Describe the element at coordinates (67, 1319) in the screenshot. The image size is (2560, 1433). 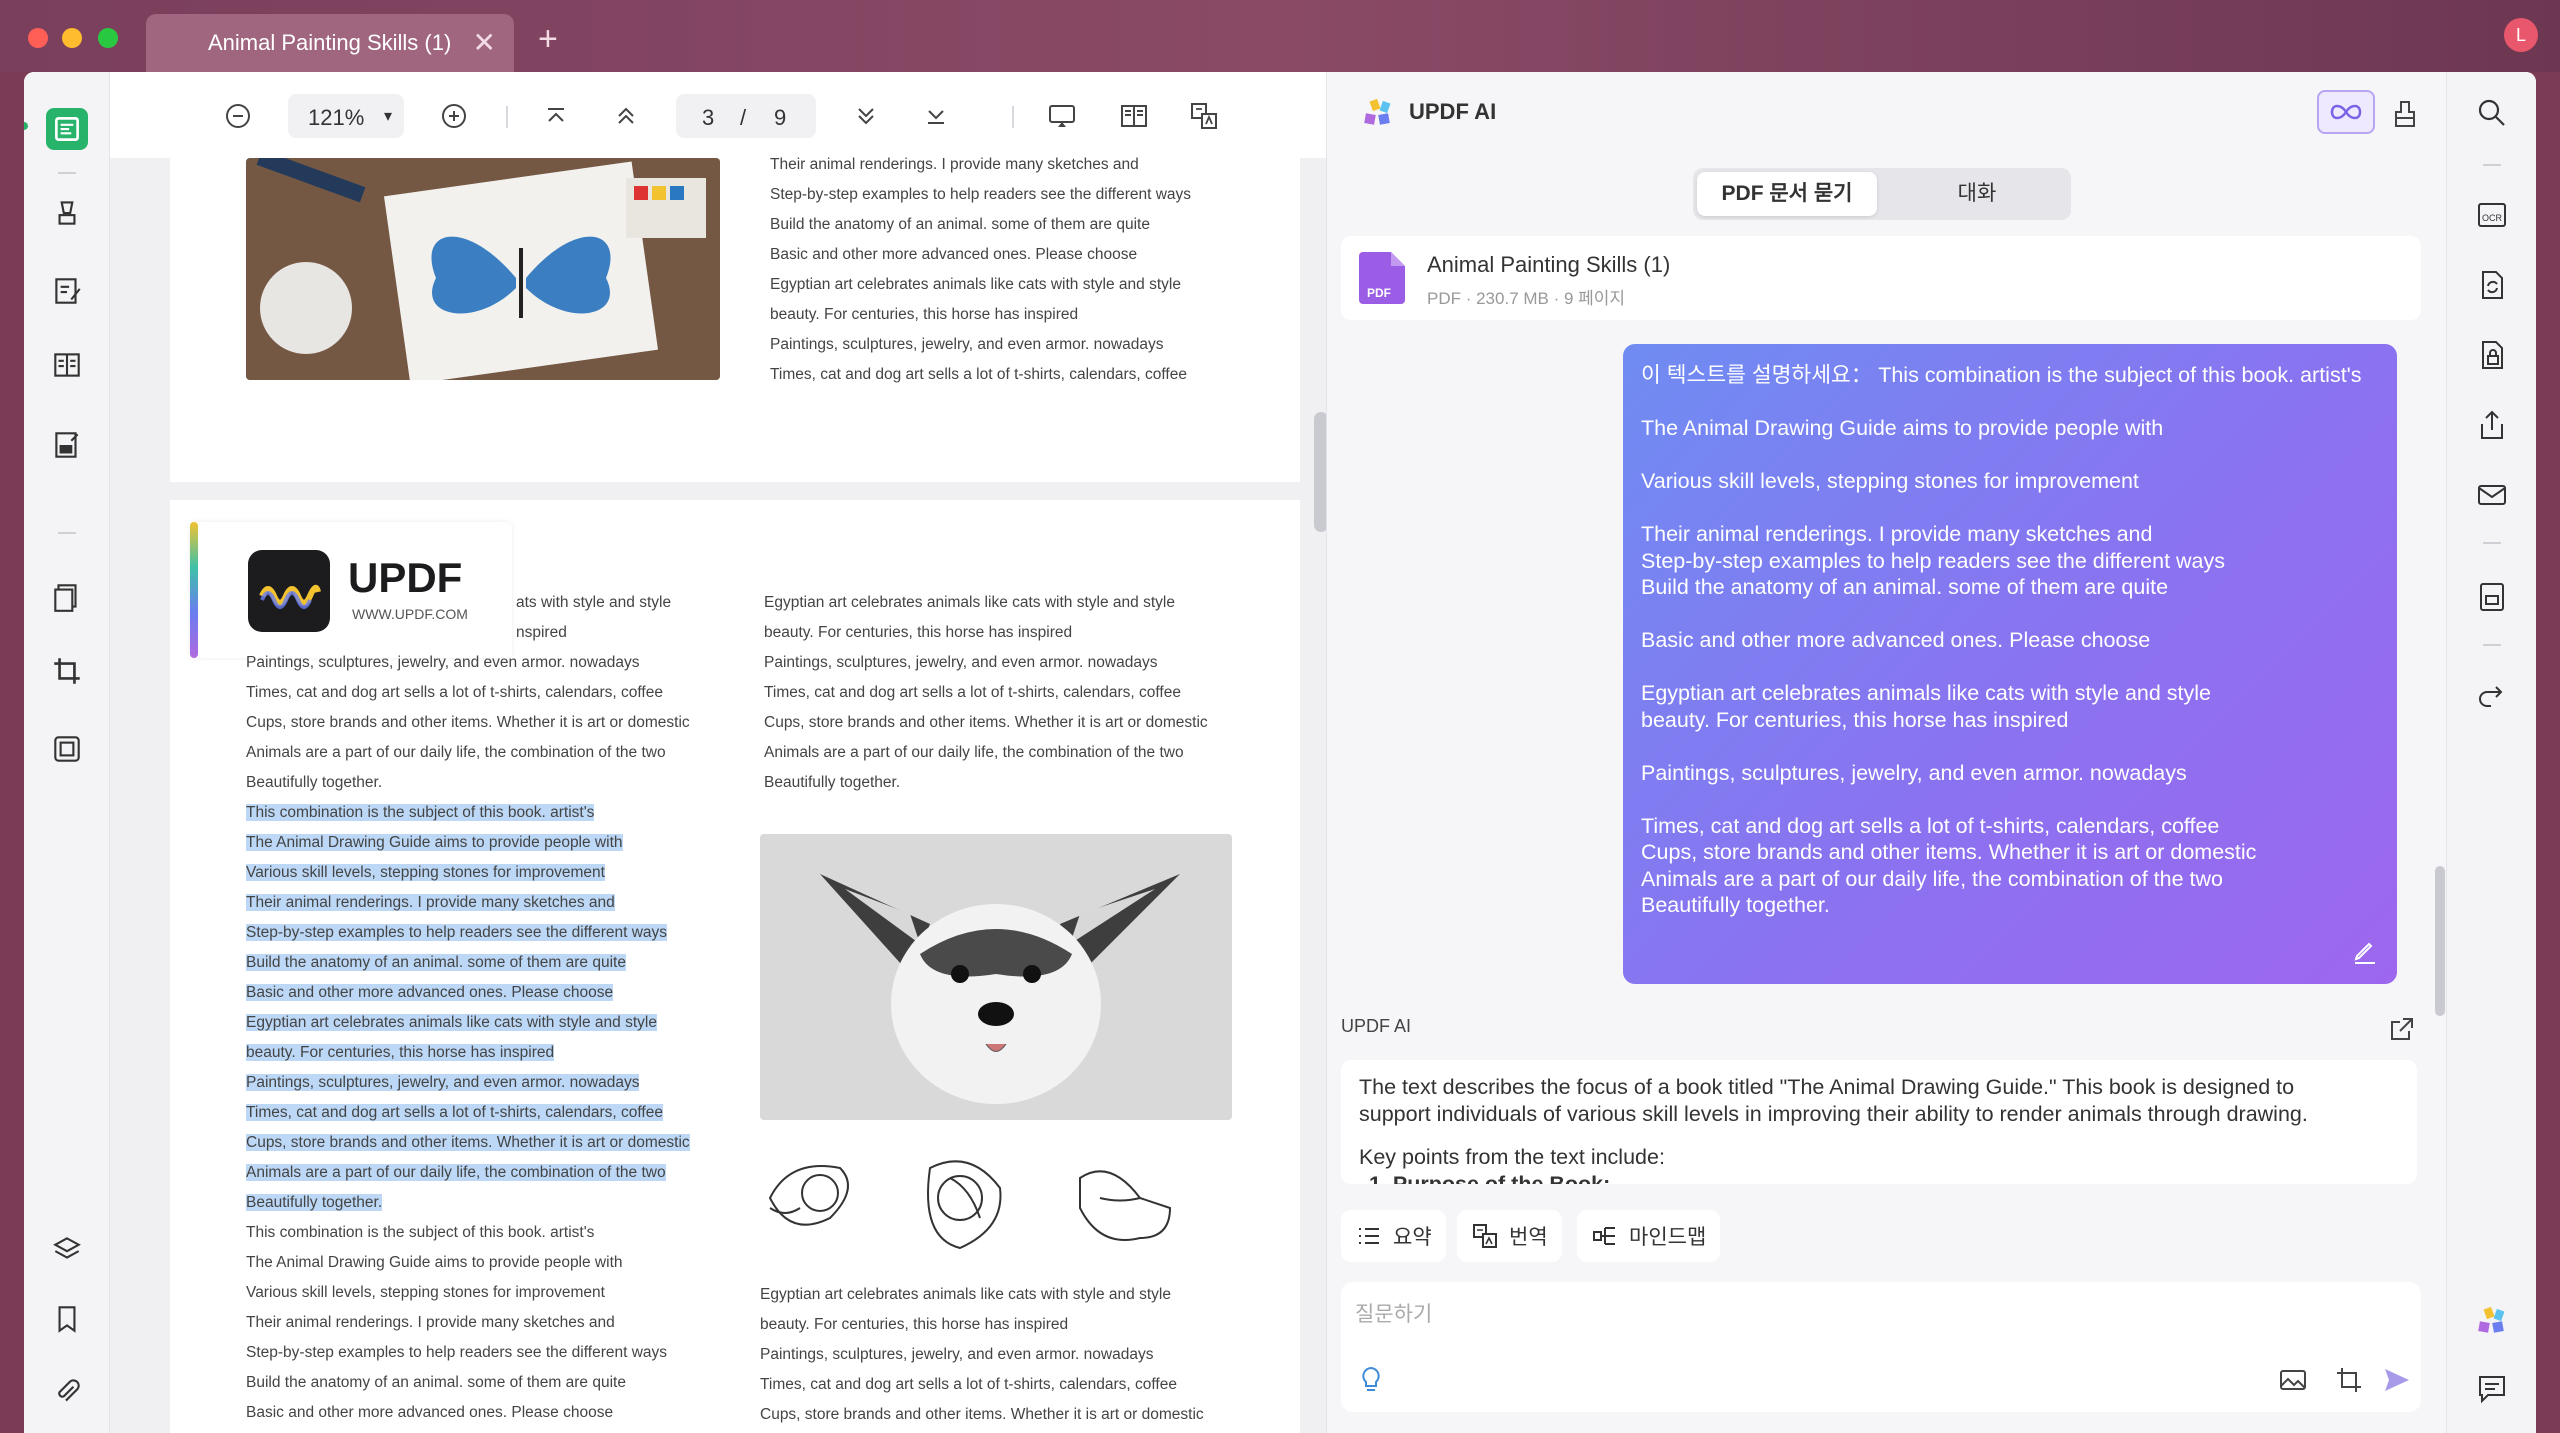
I see `bookmark-icon` at that location.